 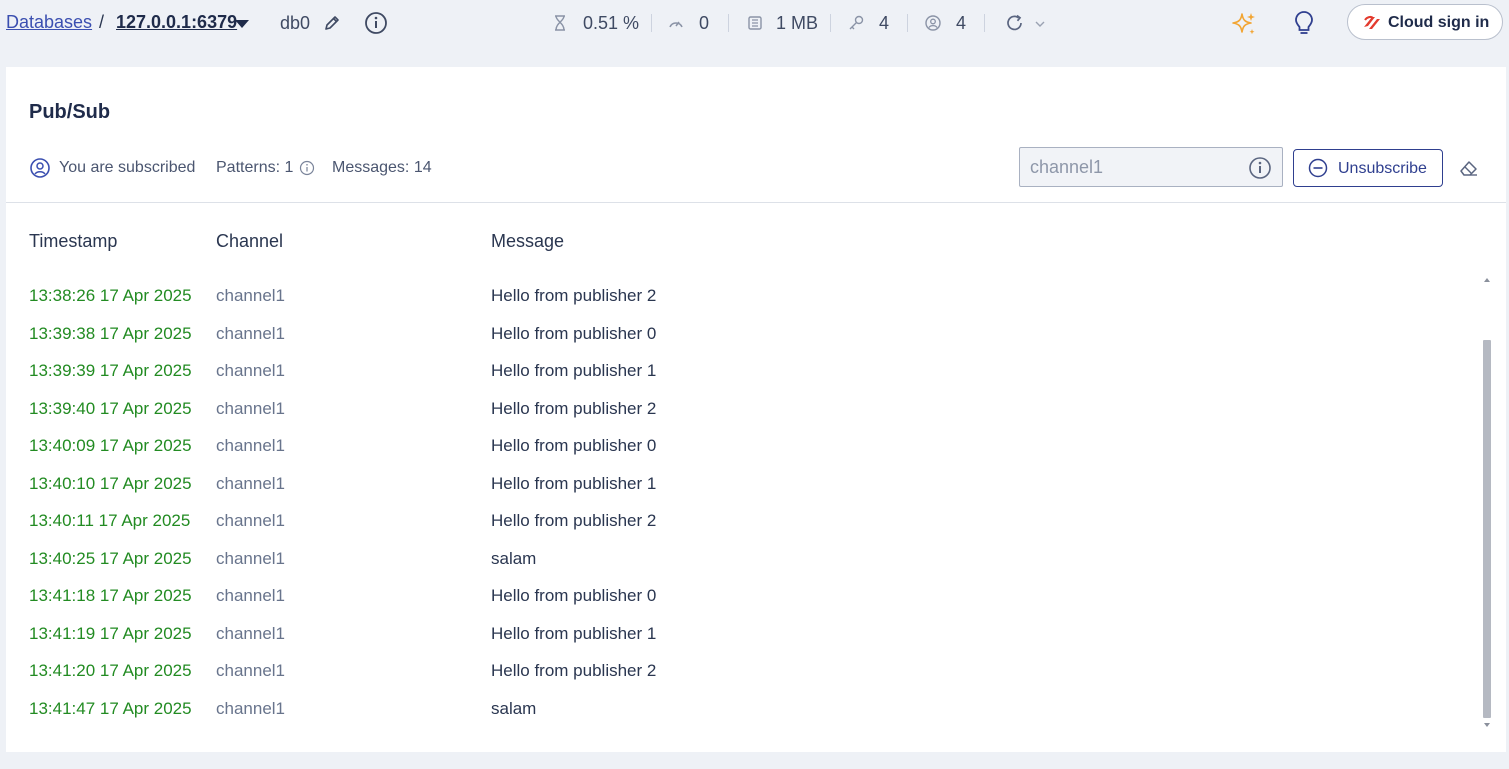 I want to click on patterns-count: Patterns: 1, so click(x=255, y=167).